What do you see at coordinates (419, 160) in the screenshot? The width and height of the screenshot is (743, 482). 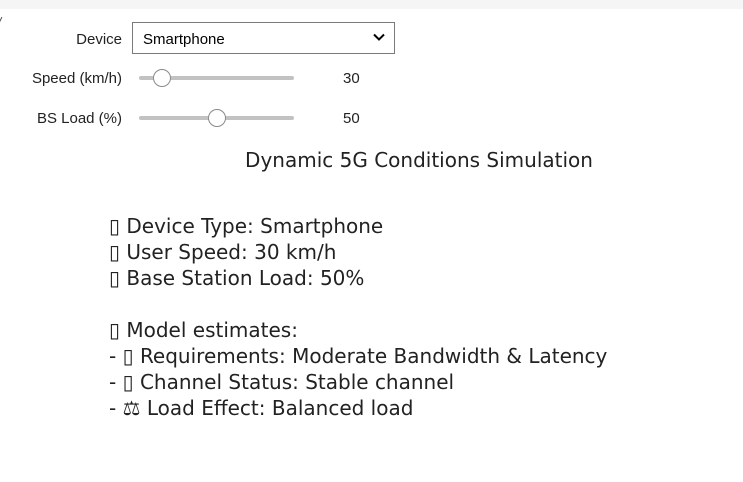 I see `output-title: Dynamic 5G Conditions Simulation` at bounding box center [419, 160].